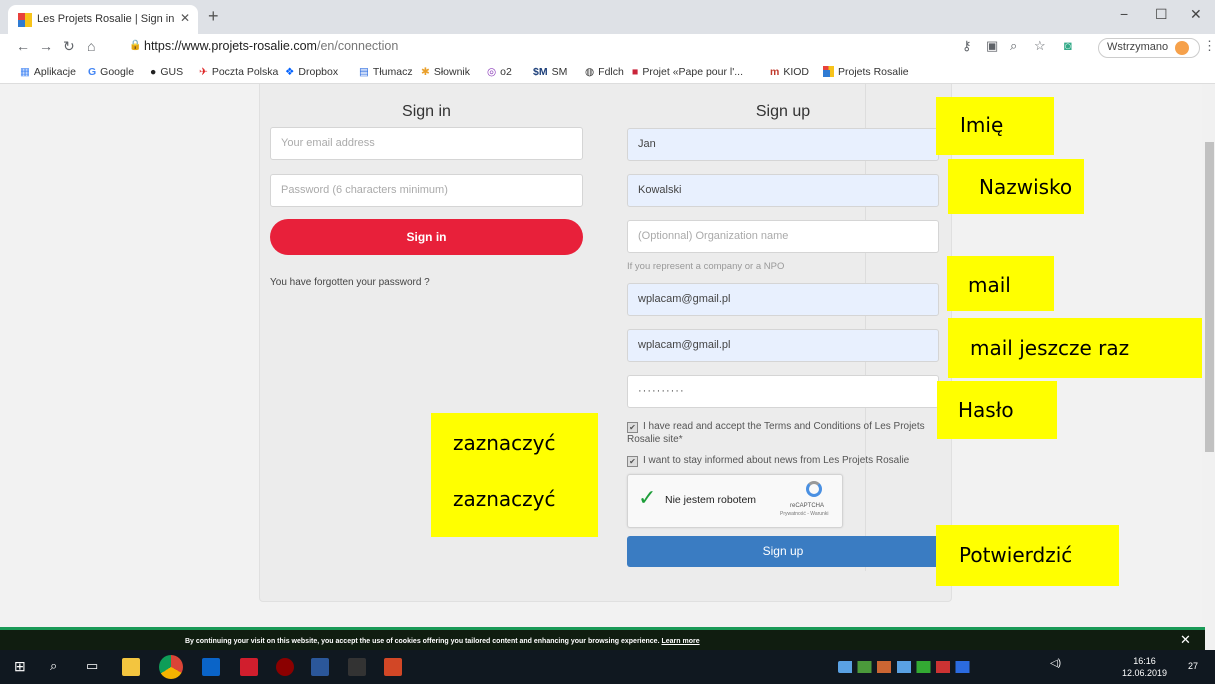 Image resolution: width=1215 pixels, height=684 pixels. I want to click on signin-password-input: Password (6 characters minimum), so click(426, 190).